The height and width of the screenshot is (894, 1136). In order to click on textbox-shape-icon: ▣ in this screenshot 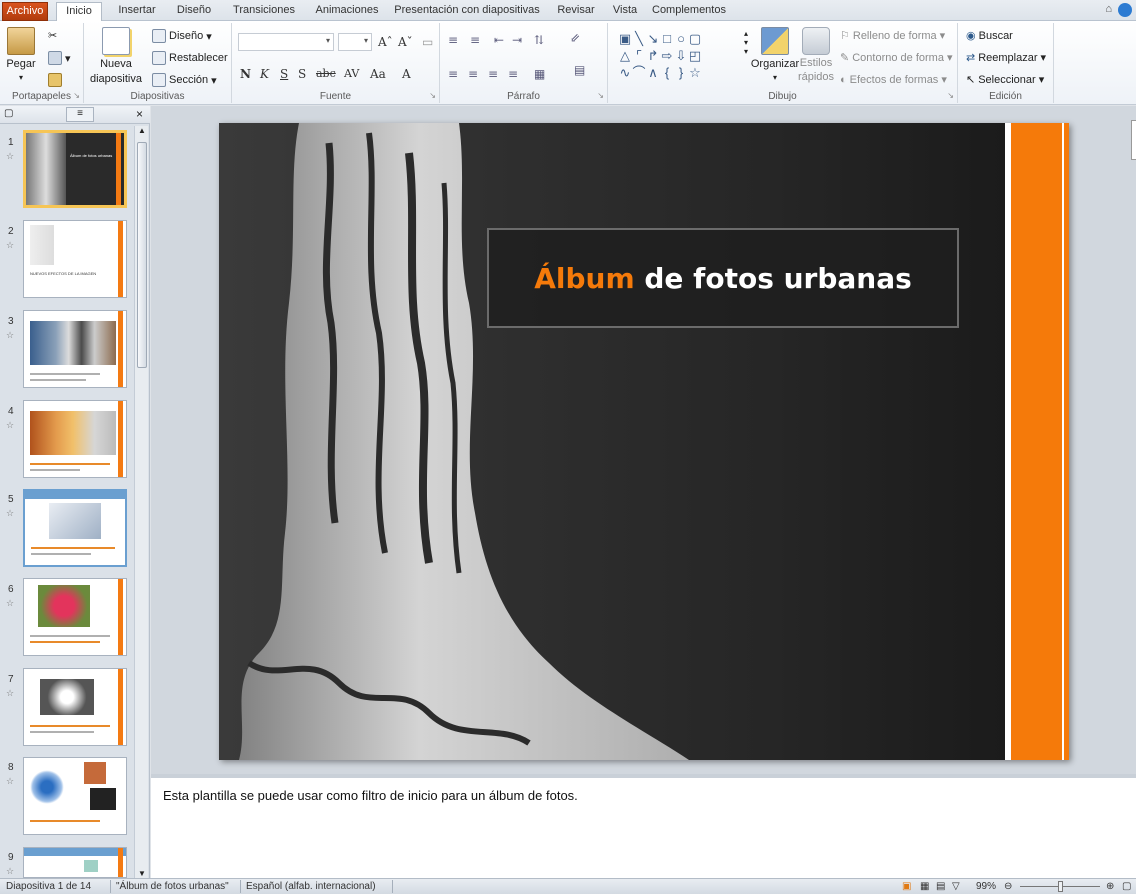, I will do `click(625, 39)`.